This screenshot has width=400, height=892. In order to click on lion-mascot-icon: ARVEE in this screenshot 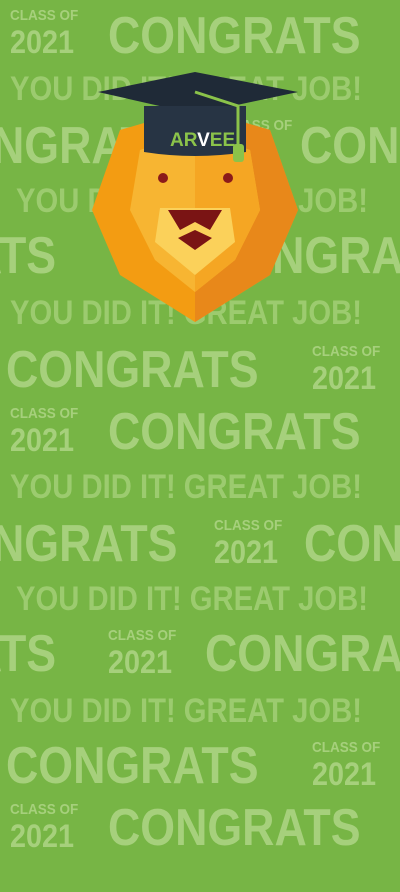, I will do `click(195, 197)`.